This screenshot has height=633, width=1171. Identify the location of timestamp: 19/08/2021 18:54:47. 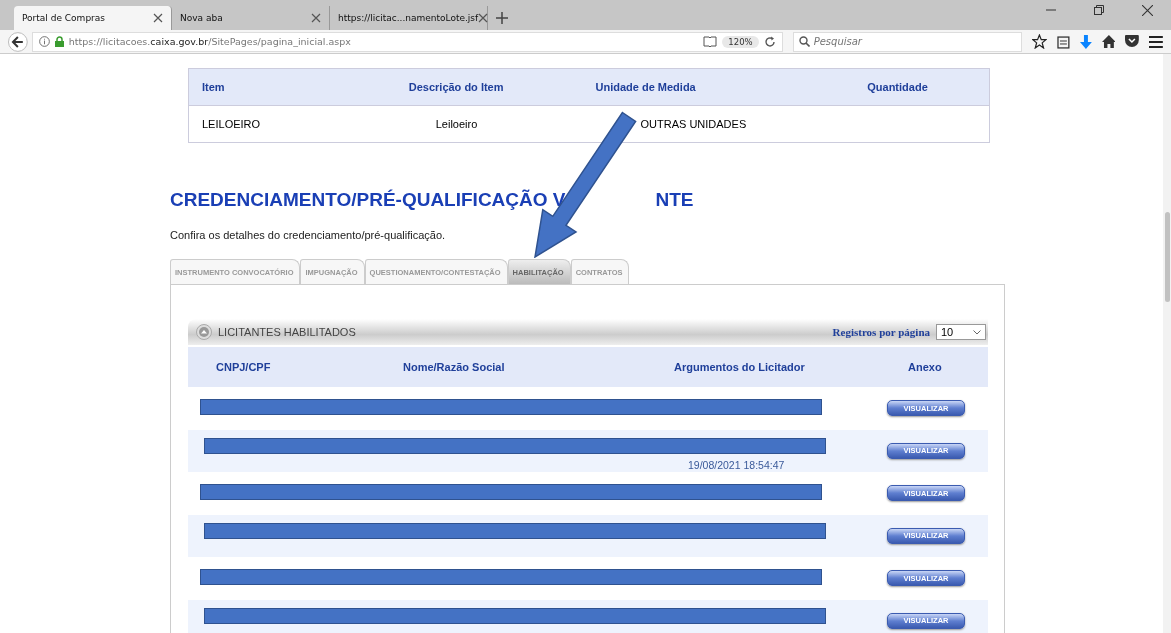
(736, 464).